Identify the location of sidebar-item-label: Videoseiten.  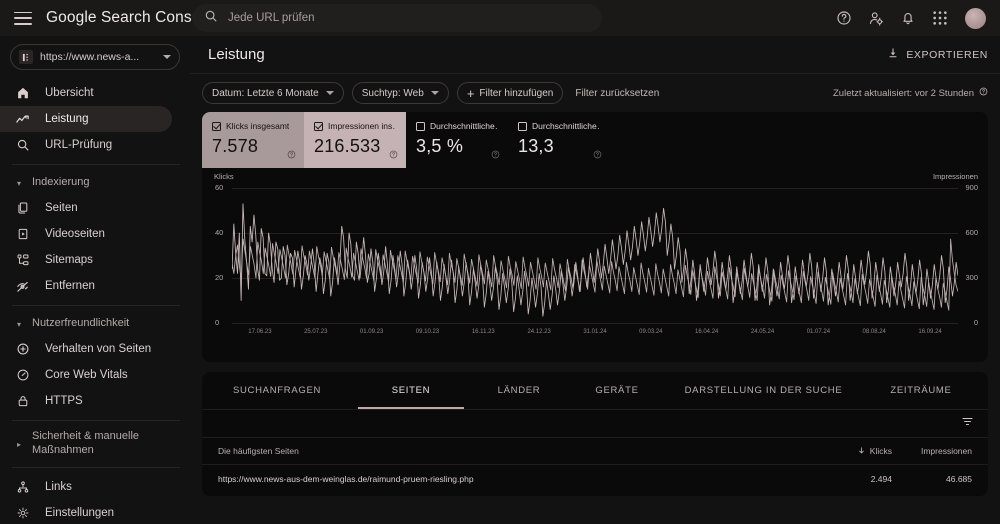
(75, 234).